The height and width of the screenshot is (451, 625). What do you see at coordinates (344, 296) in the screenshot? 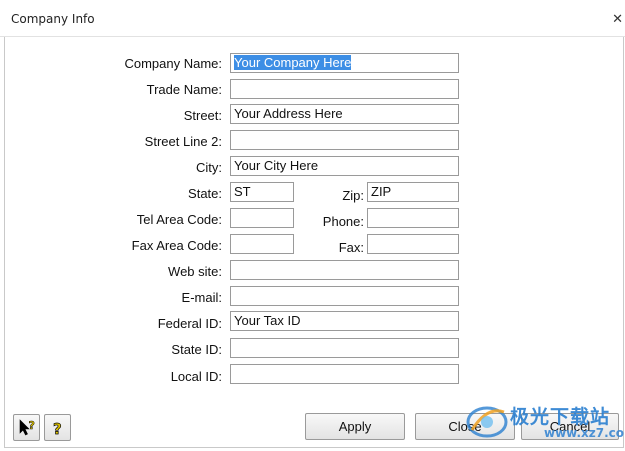
I see `email-input` at bounding box center [344, 296].